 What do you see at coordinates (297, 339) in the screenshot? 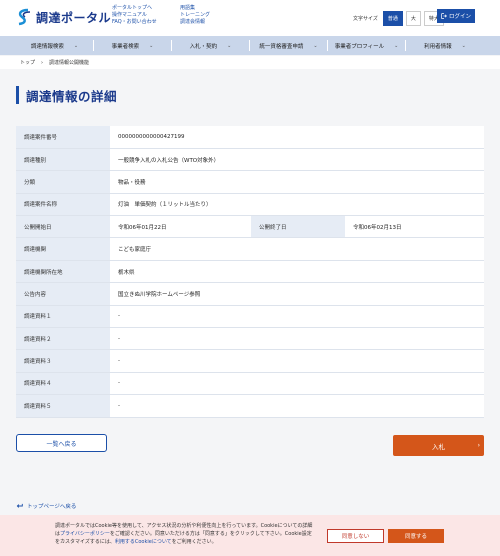
I see `document-2-value: -` at bounding box center [297, 339].